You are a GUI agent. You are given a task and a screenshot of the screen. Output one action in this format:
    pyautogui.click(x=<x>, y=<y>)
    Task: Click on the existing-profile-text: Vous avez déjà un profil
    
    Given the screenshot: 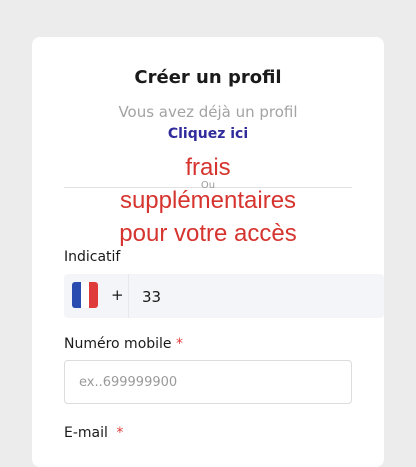 What is the action you would take?
    pyautogui.click(x=208, y=112)
    